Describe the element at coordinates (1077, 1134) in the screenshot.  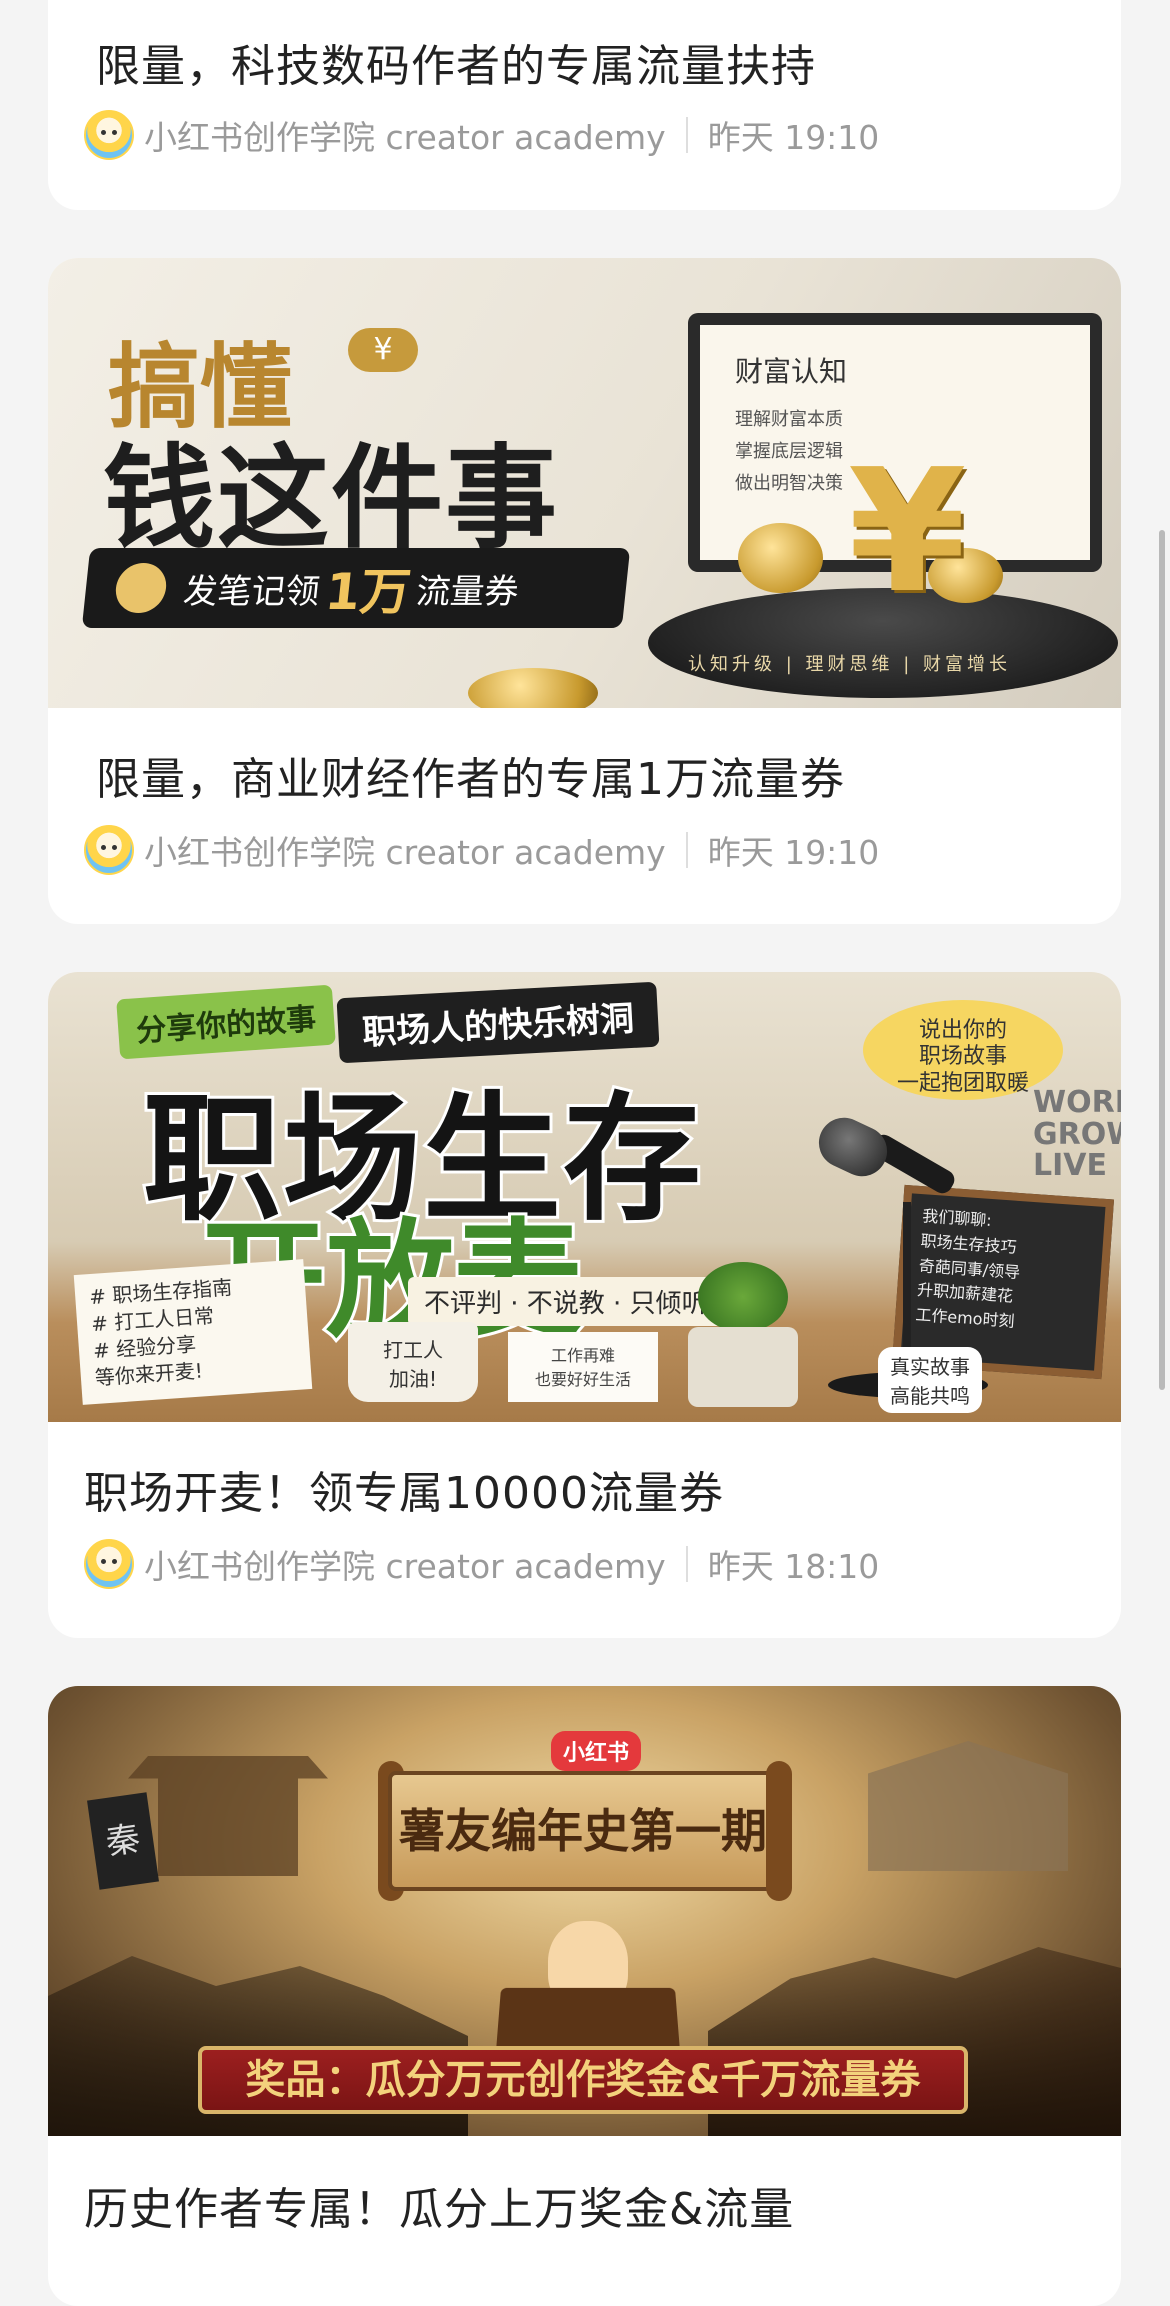
I see `wall-sign: WORK GROW LIVE` at that location.